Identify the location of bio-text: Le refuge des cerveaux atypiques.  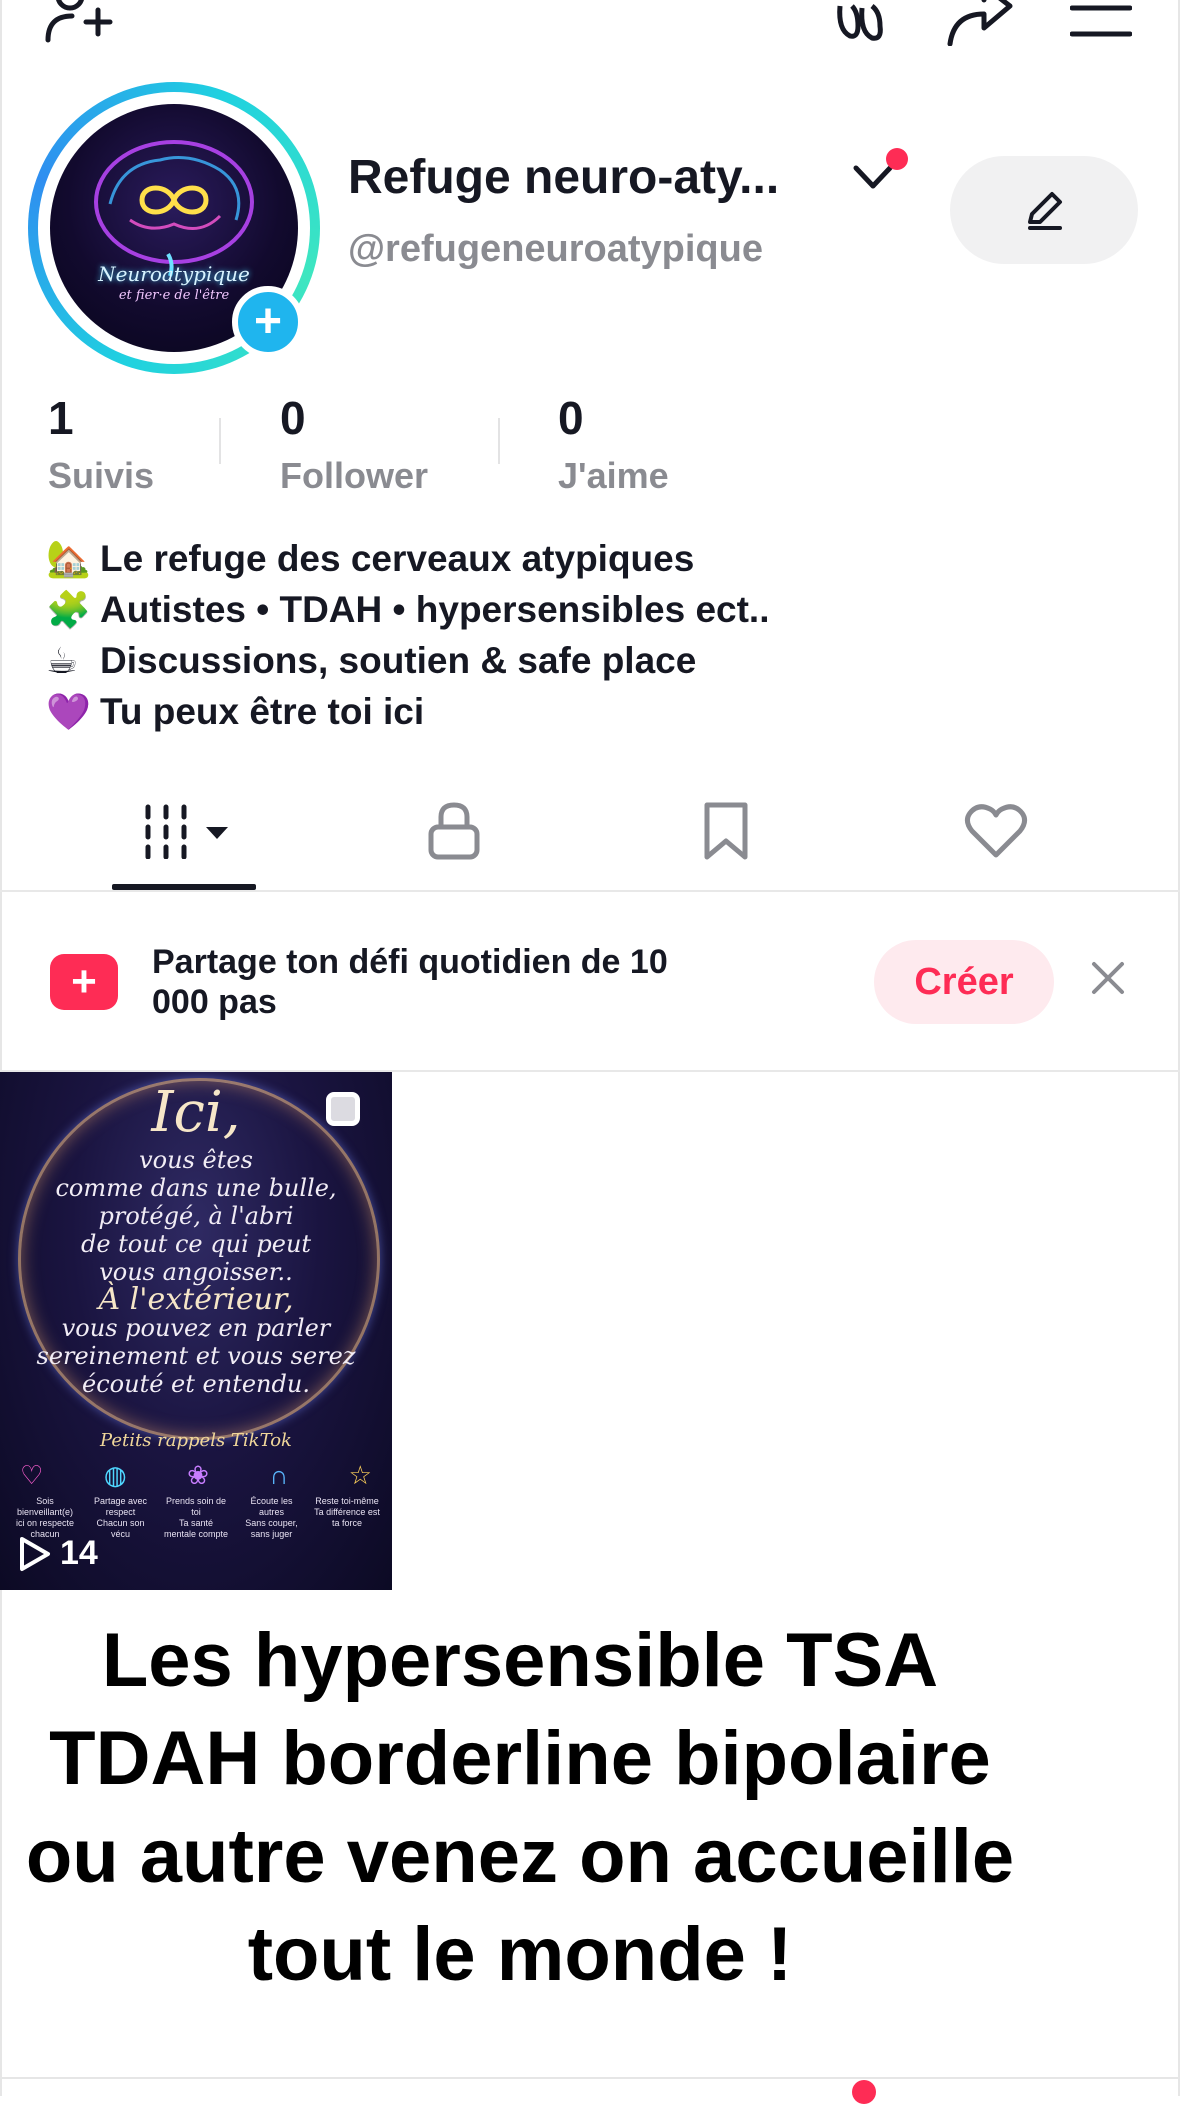
(397, 558).